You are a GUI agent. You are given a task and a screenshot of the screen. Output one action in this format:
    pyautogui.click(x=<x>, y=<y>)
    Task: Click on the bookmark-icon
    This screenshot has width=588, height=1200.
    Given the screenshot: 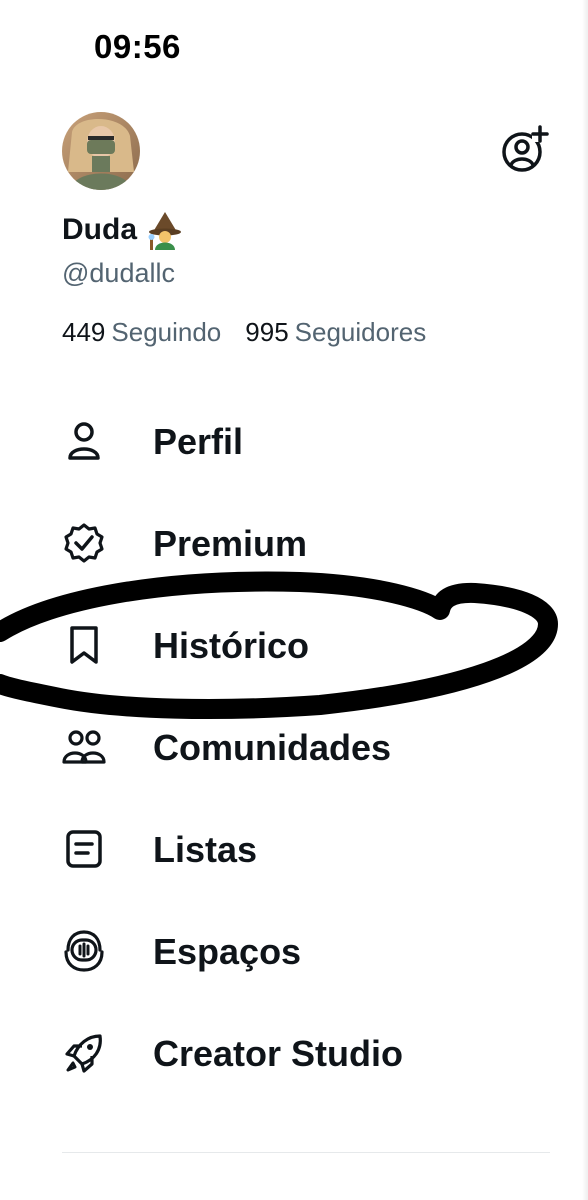 What is the action you would take?
    pyautogui.click(x=84, y=645)
    